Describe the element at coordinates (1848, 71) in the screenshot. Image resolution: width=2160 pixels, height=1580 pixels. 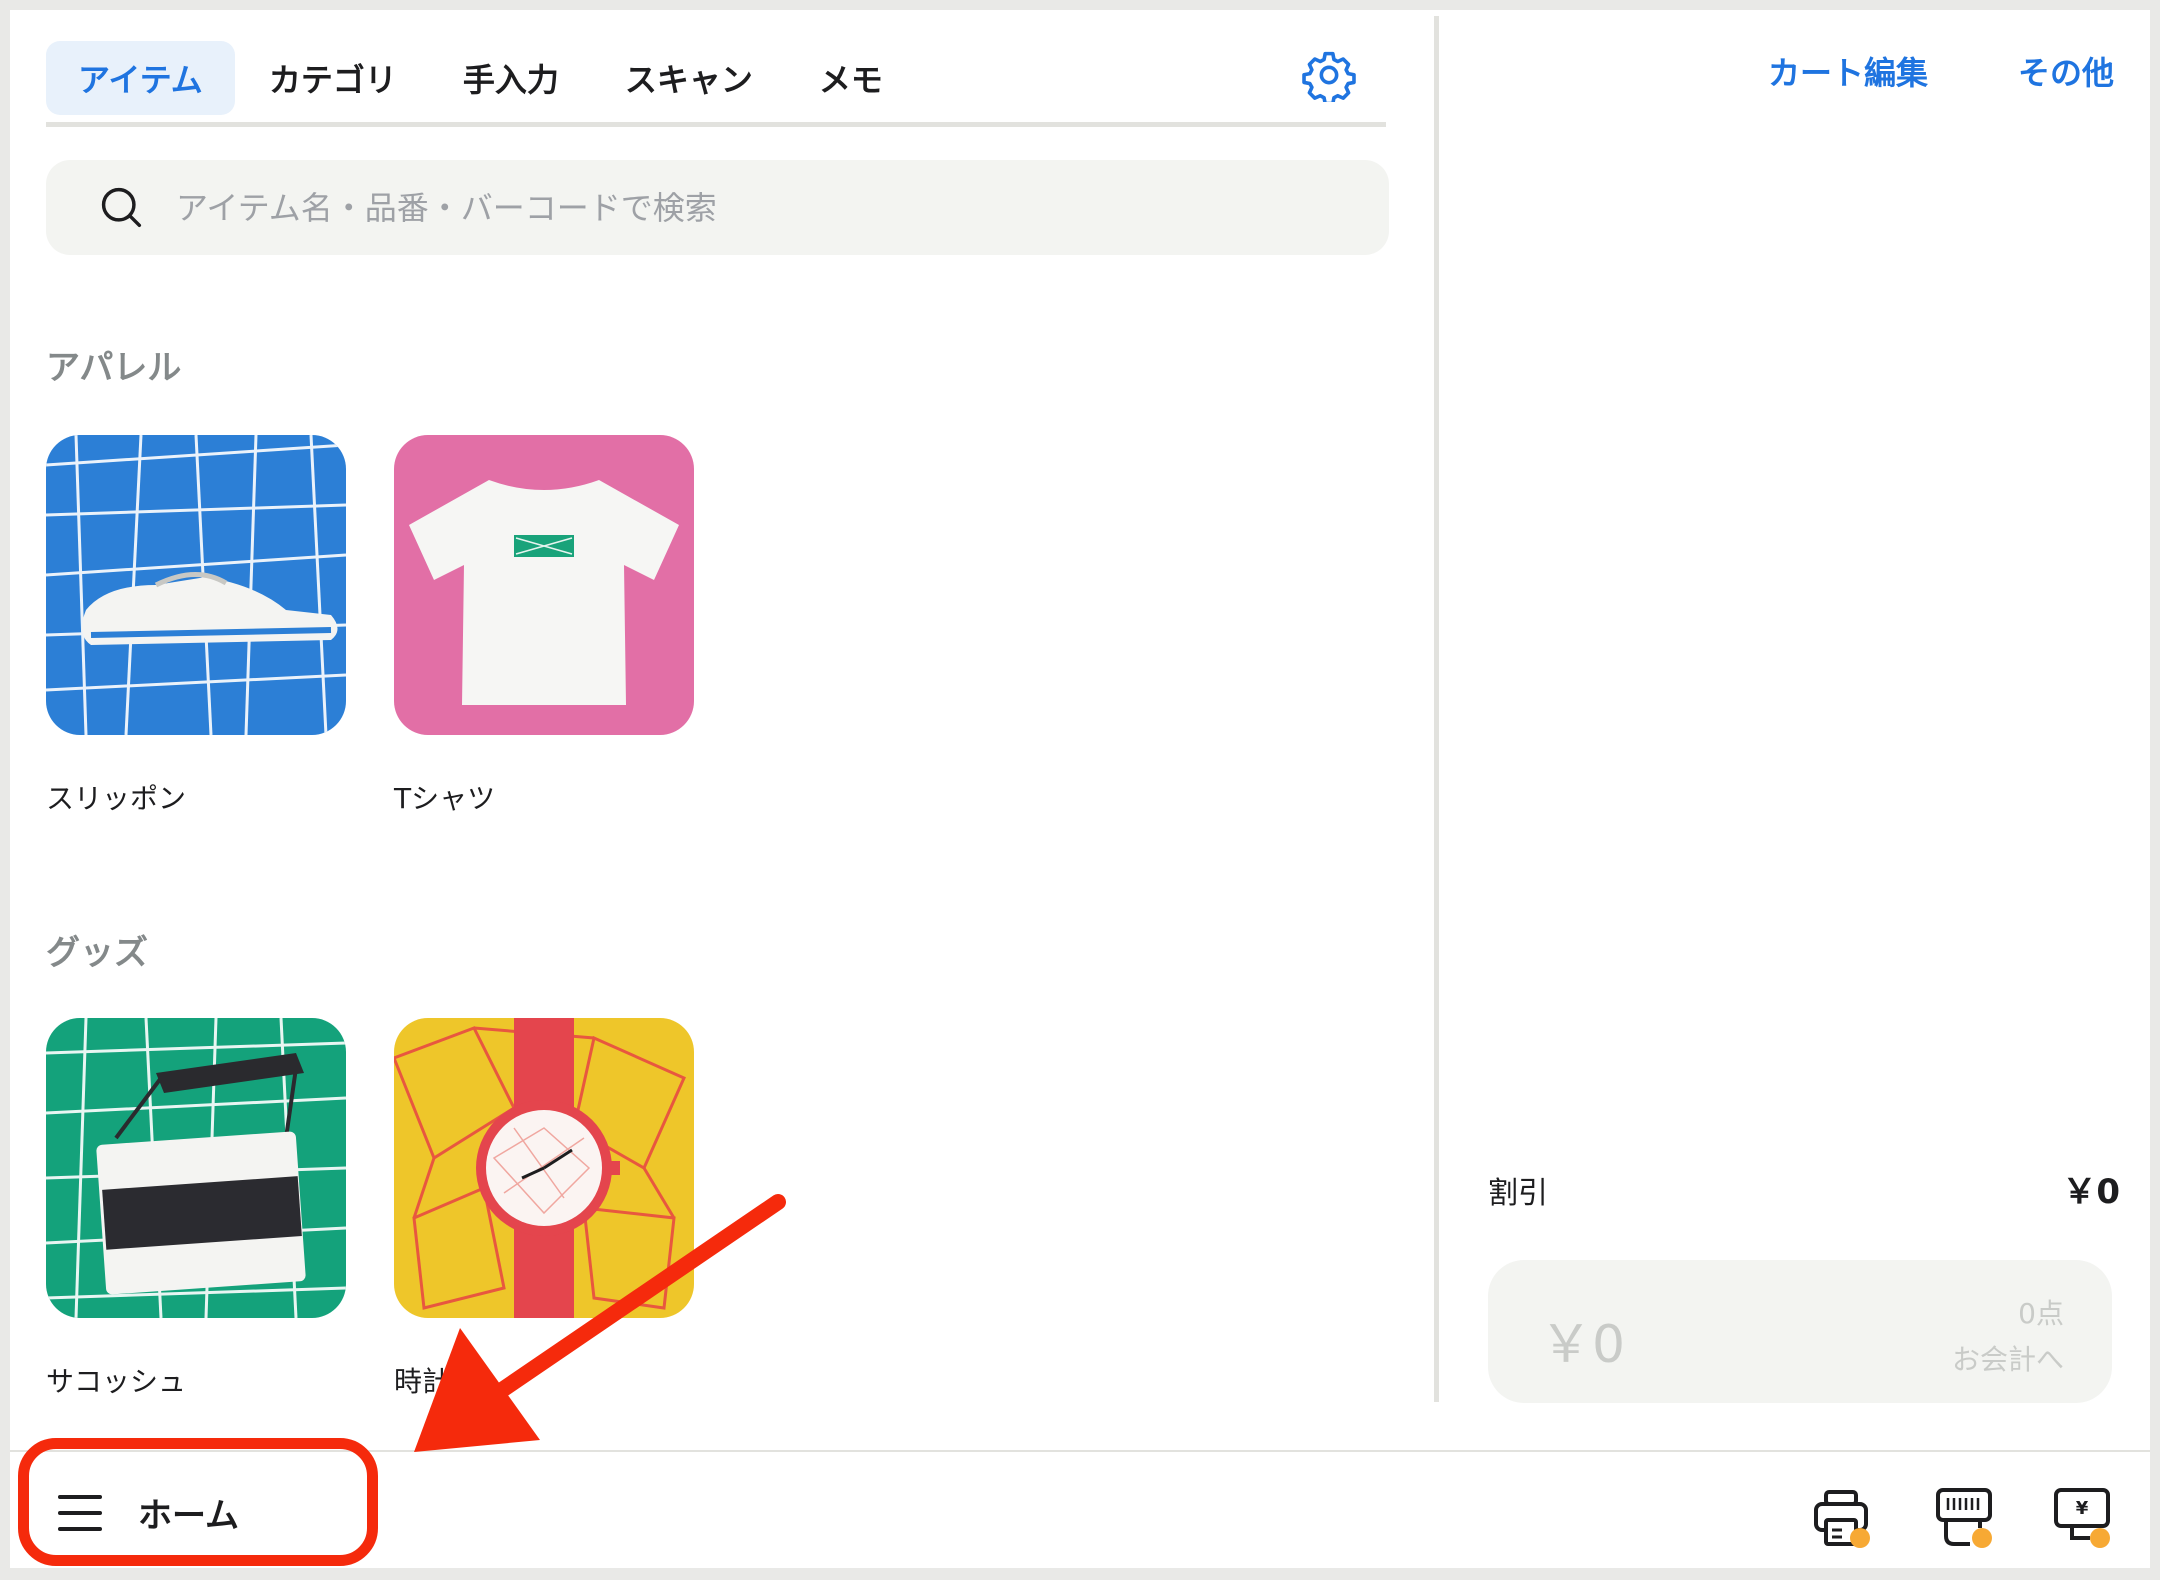
I see `cart-edit-button: カート編集` at that location.